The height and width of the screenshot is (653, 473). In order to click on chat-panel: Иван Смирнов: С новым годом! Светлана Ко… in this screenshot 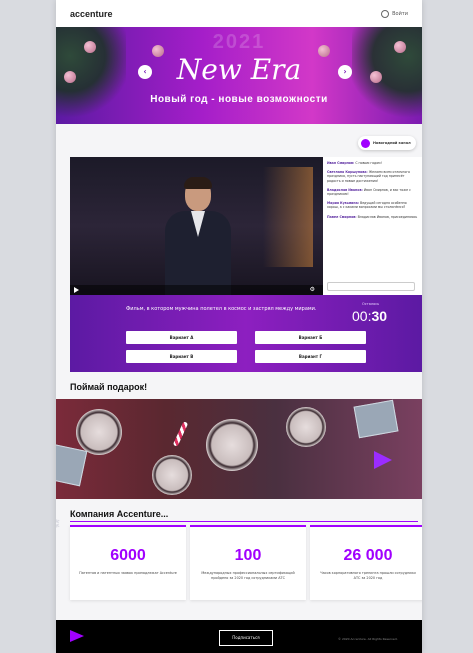, I will do `click(372, 226)`.